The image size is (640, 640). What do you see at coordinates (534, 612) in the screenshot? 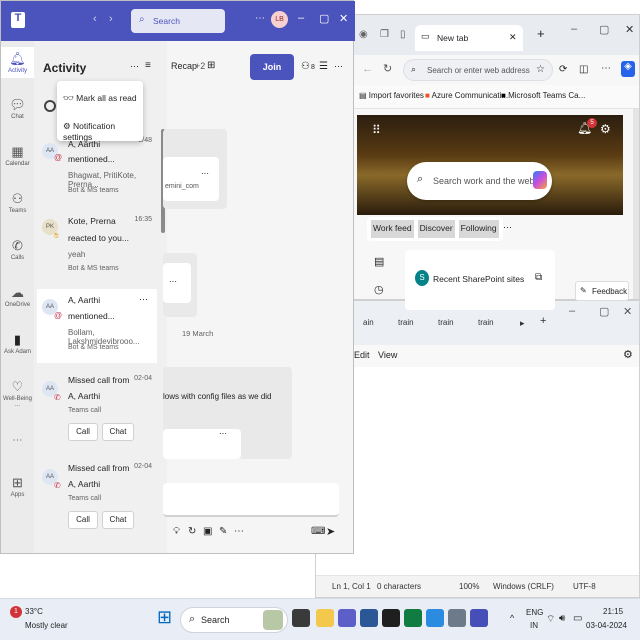
I see `language: ENG` at bounding box center [534, 612].